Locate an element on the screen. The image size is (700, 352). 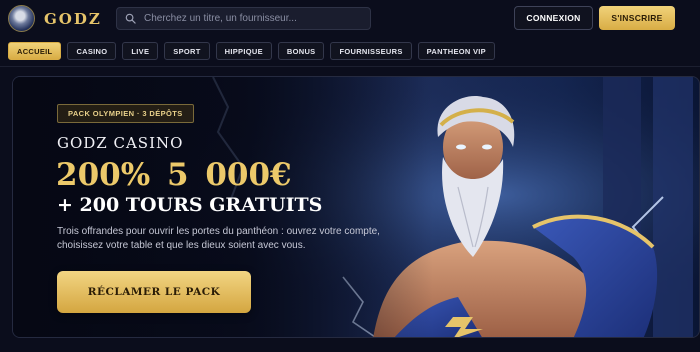
claim-pack-button: RÉCLAMER LE PACK is located at coordinates (154, 292).